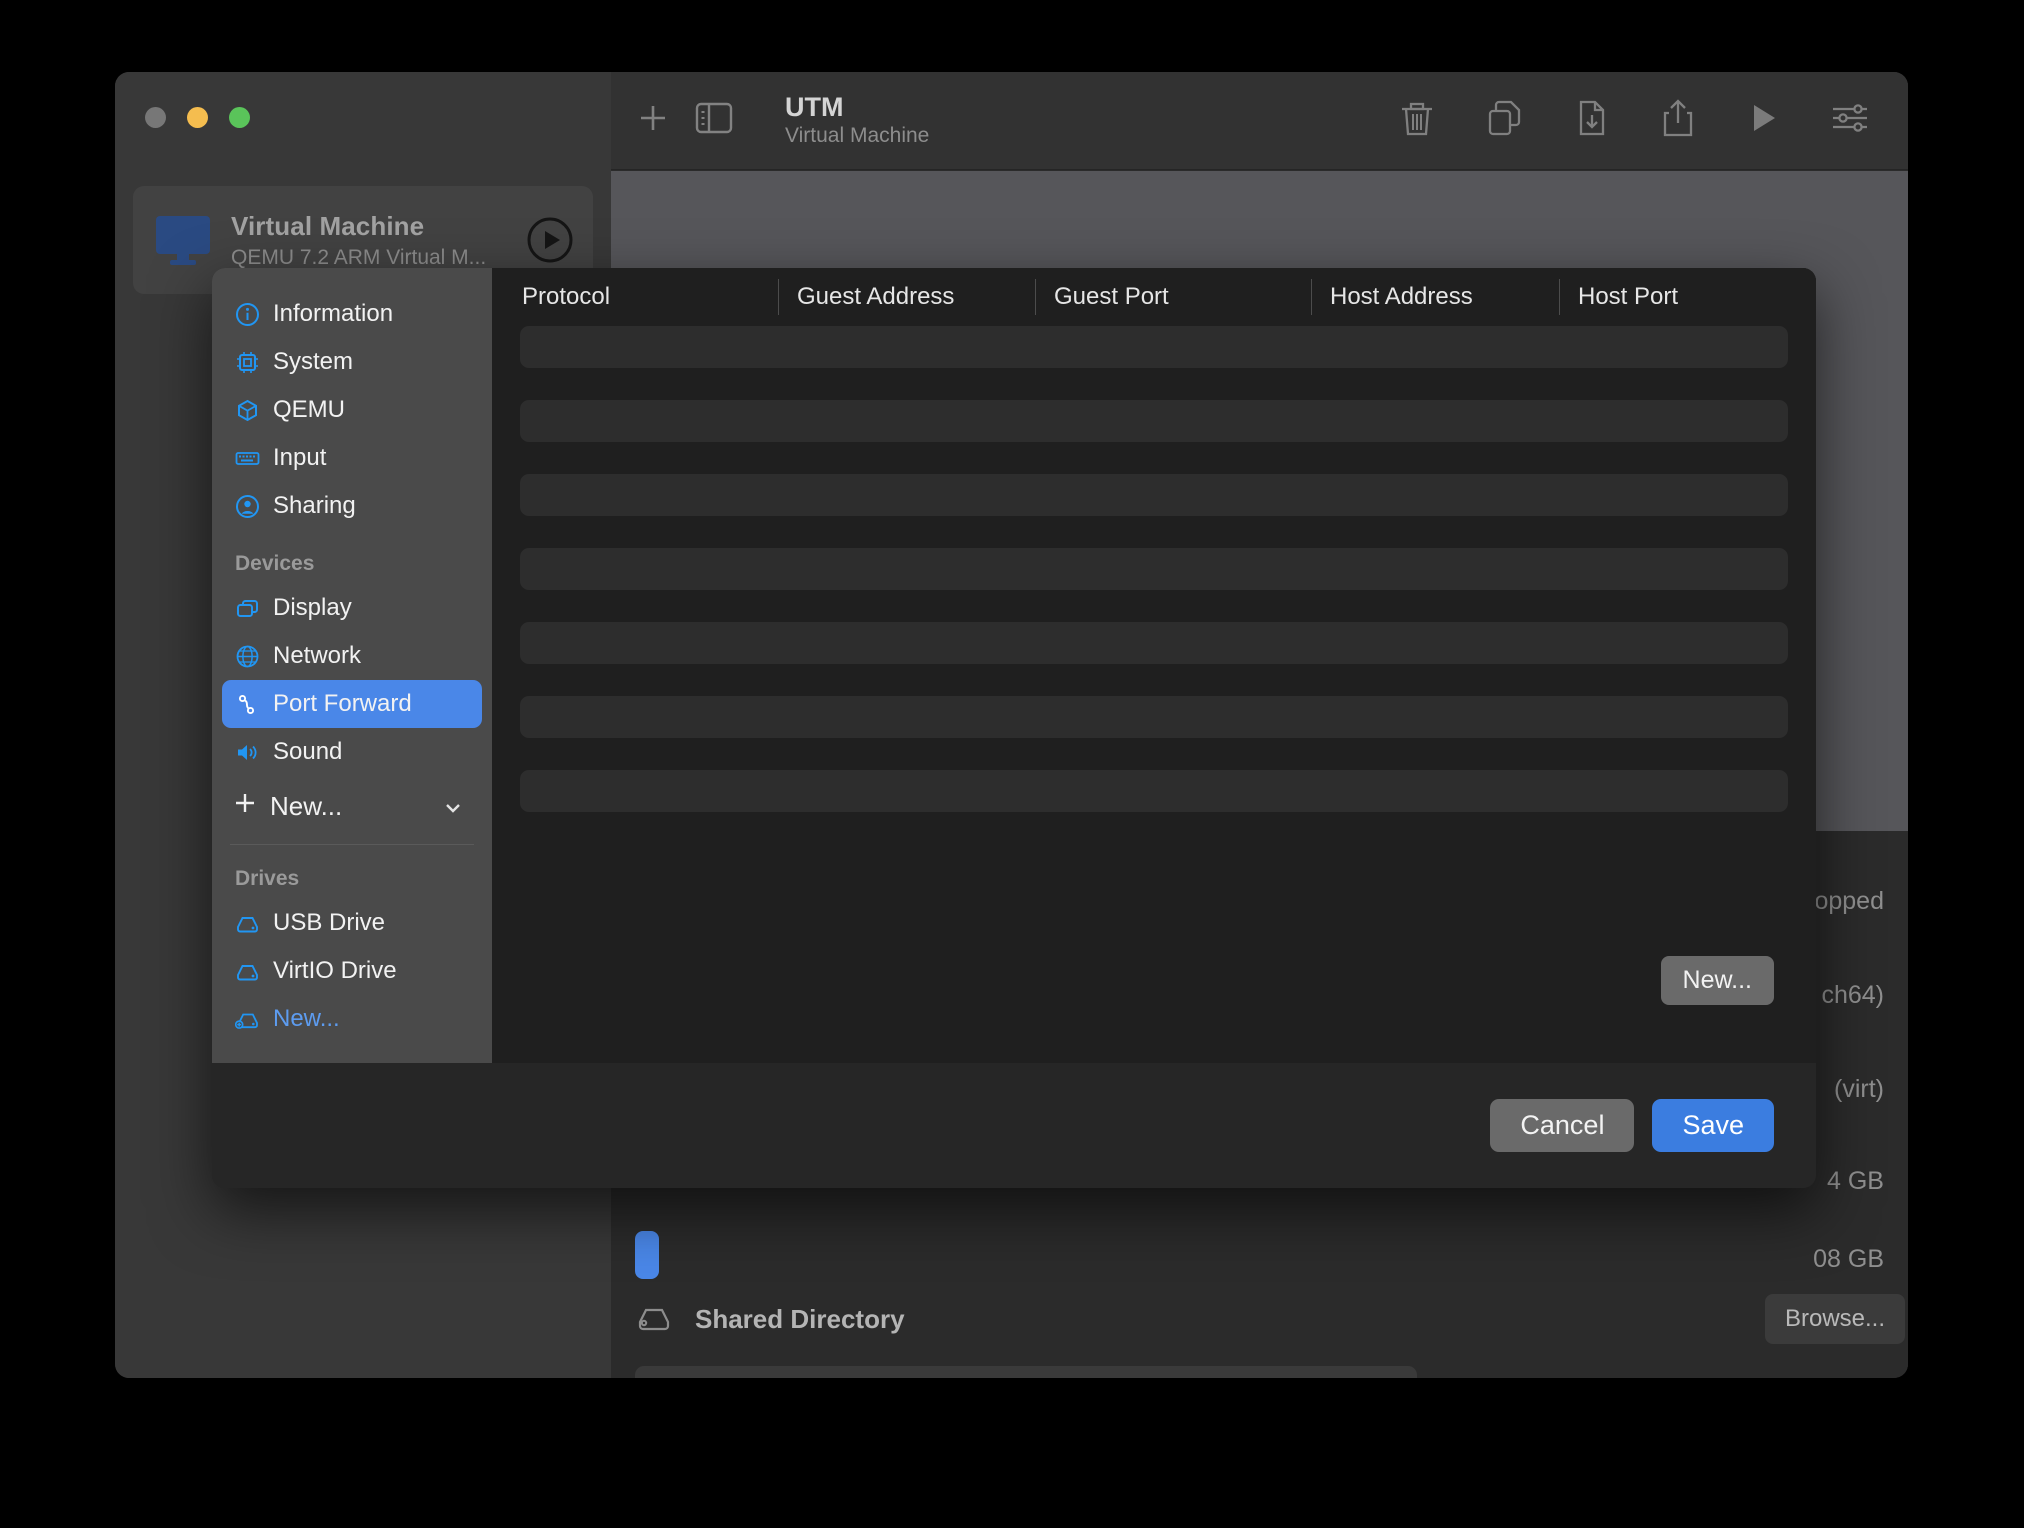 The width and height of the screenshot is (2024, 1528). Describe the element at coordinates (550, 240) in the screenshot. I see `play-circle-icon` at that location.